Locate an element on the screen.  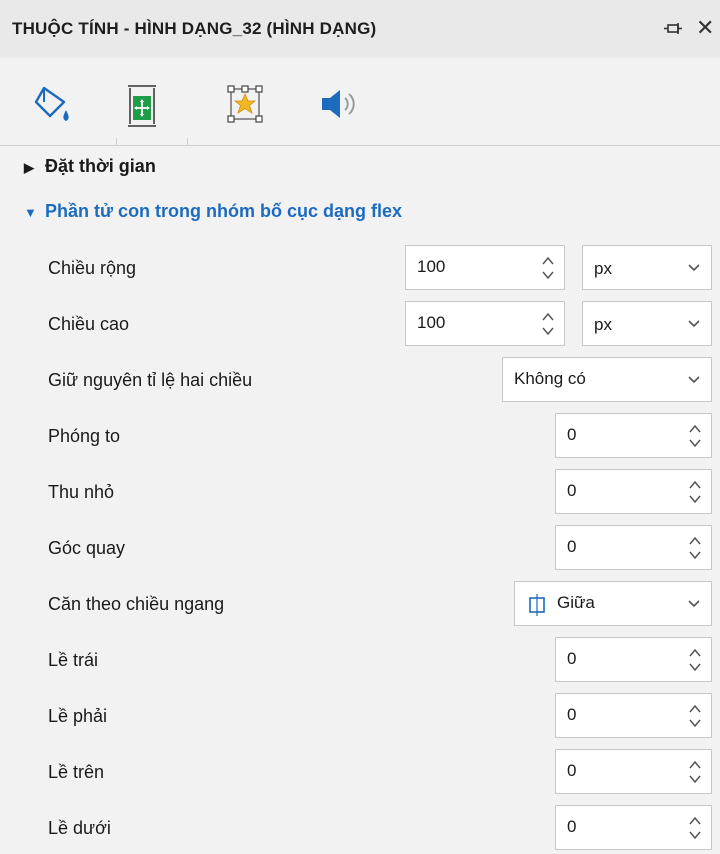
rotation-input: 0 is located at coordinates (633, 547).